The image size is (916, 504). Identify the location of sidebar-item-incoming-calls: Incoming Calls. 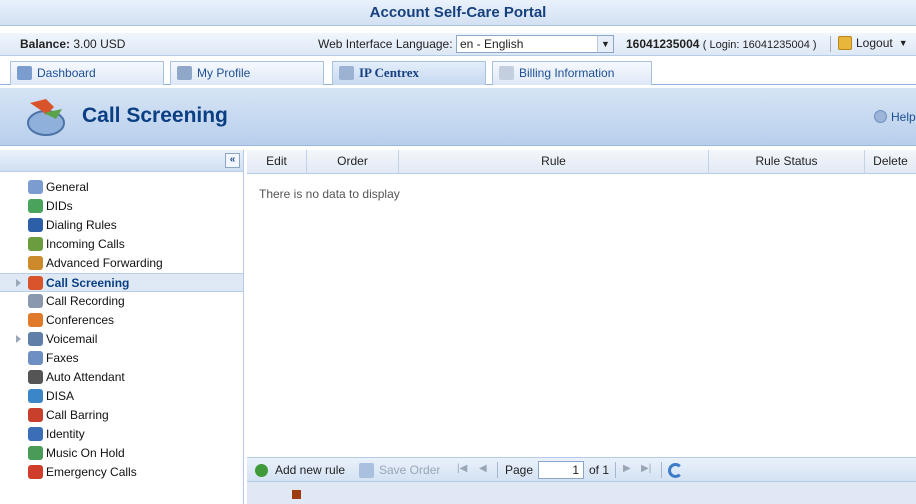
(121, 244).